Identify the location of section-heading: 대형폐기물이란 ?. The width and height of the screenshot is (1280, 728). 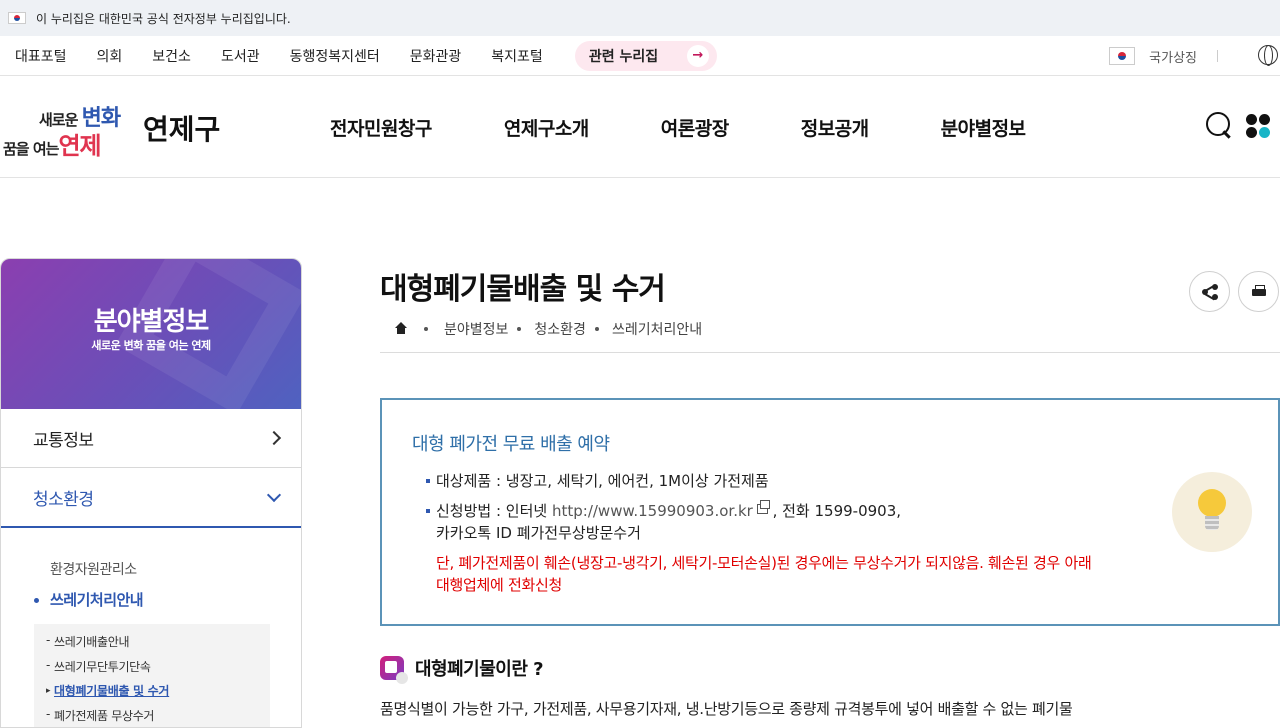
(461, 668).